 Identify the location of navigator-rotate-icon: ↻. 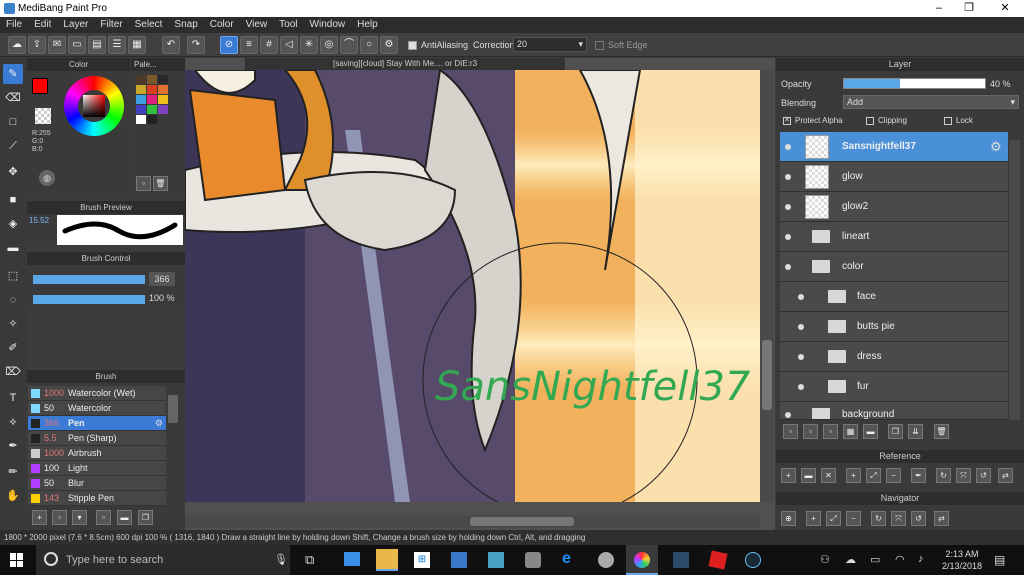
(878, 518).